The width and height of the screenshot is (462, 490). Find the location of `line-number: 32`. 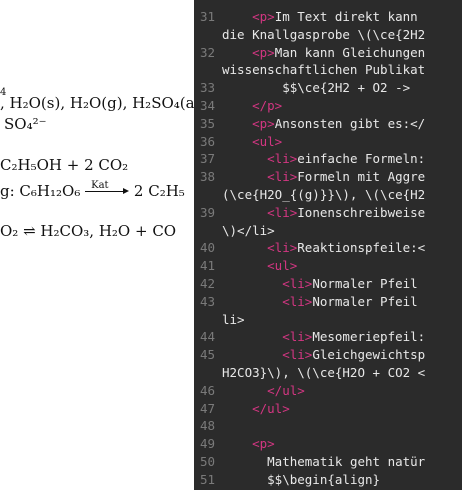

line-number: 32 is located at coordinates (208, 52).